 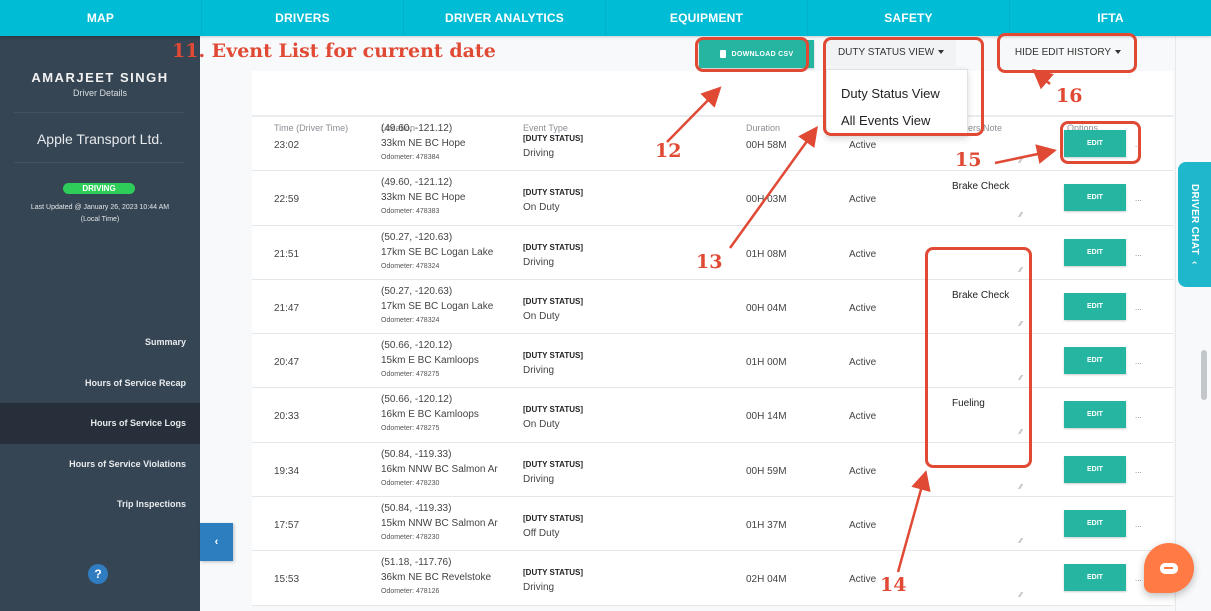 What do you see at coordinates (897, 120) in the screenshot?
I see `option-all-events-view: All Events View` at bounding box center [897, 120].